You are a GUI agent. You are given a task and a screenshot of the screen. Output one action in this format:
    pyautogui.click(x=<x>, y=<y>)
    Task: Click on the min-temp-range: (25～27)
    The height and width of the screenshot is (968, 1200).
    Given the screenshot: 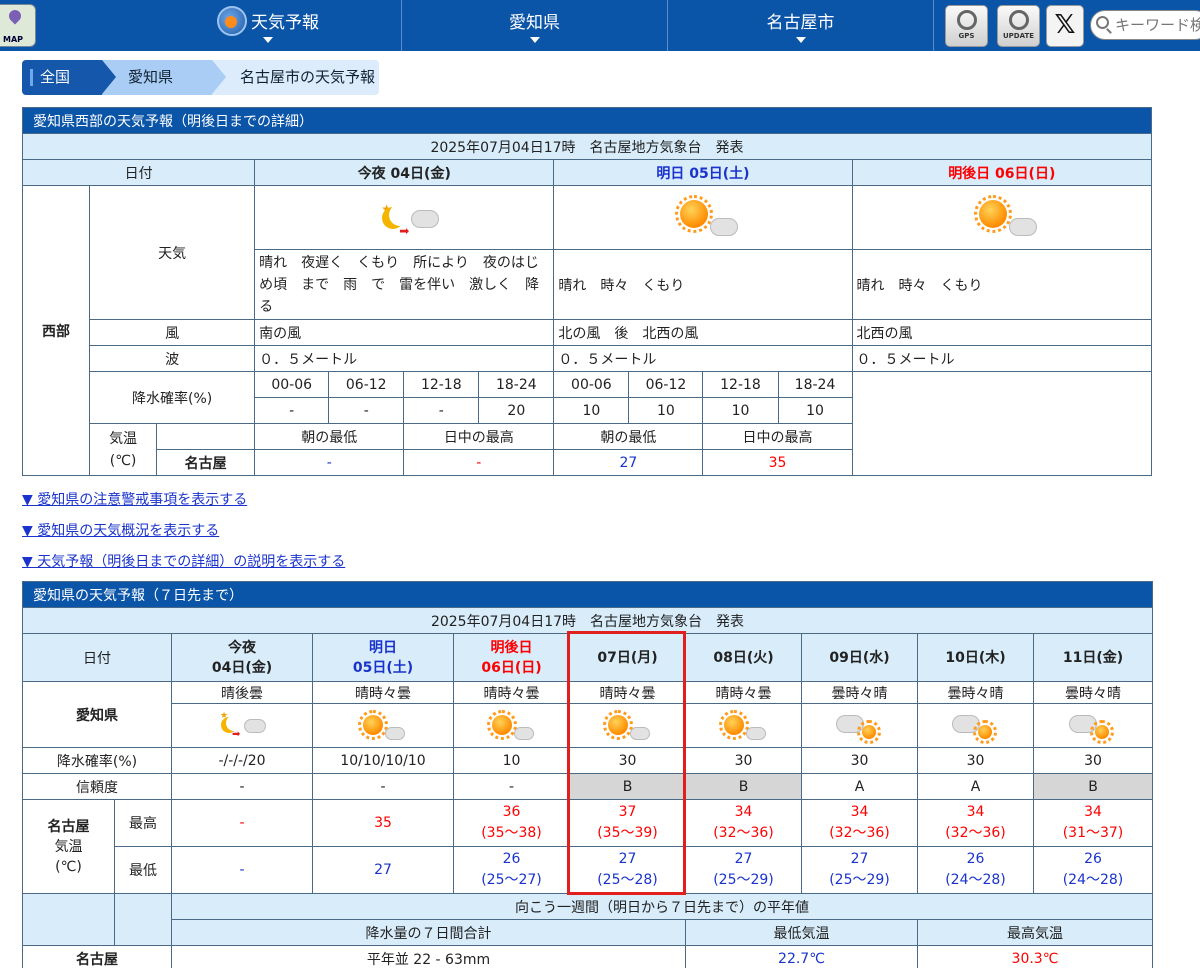 What is the action you would take?
    pyautogui.click(x=511, y=880)
    